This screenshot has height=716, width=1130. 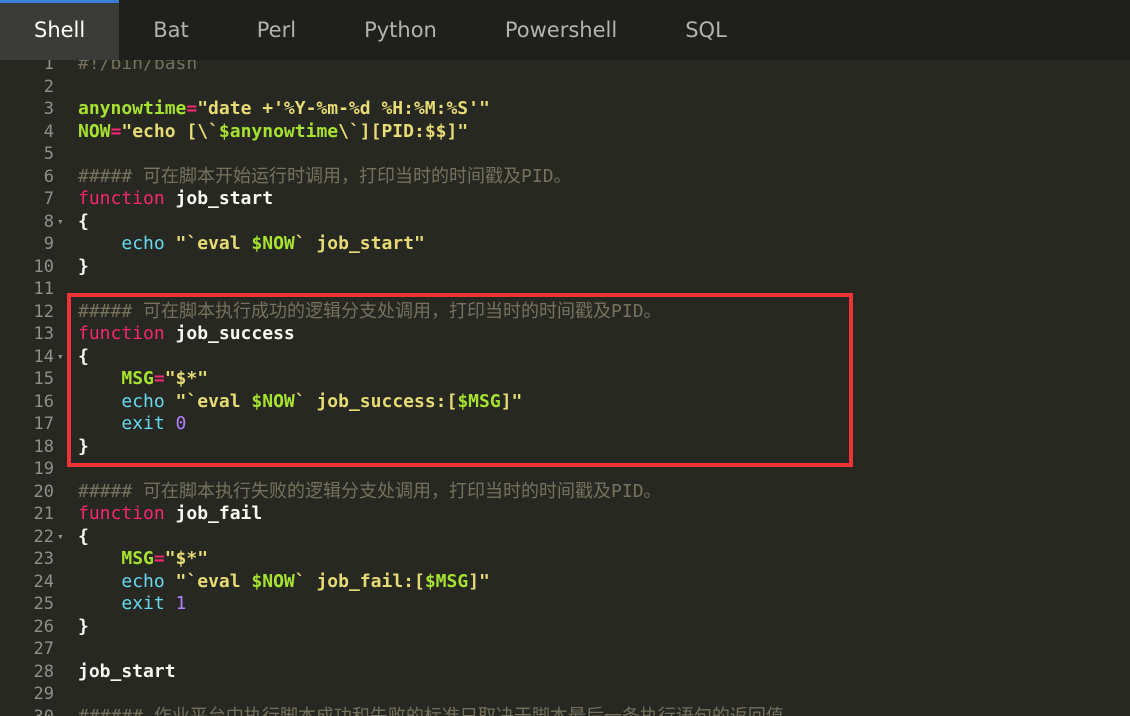 I want to click on code-line: 1 #!/bin/bash, so click(x=565, y=68).